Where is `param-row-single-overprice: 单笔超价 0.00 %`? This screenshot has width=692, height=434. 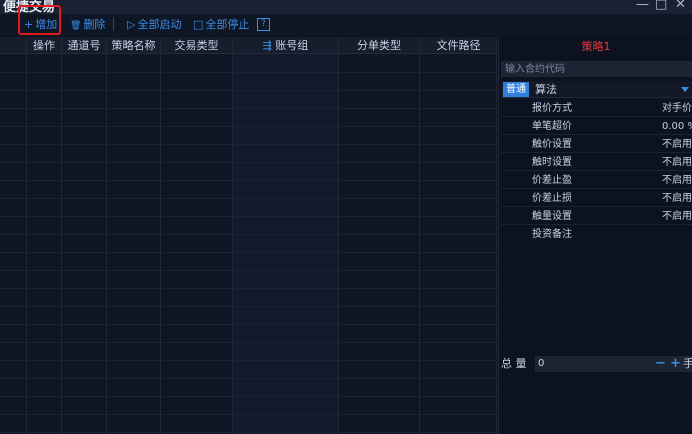 param-row-single-overprice: 单笔超价 0.00 % is located at coordinates (596, 126).